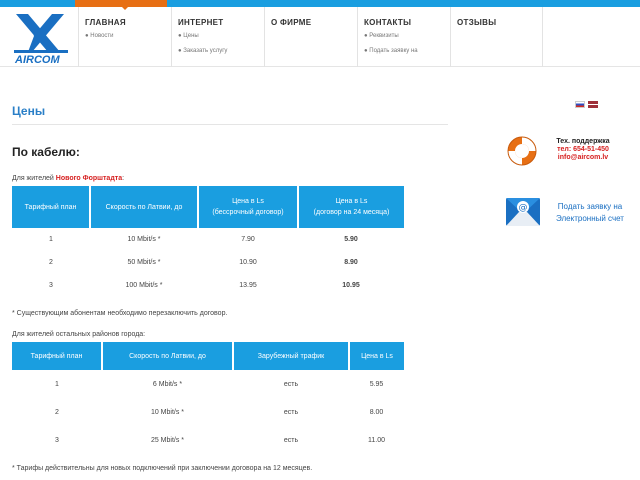  Describe the element at coordinates (583, 150) in the screenshot. I see `support-phone: тел: 654-51-450` at that location.